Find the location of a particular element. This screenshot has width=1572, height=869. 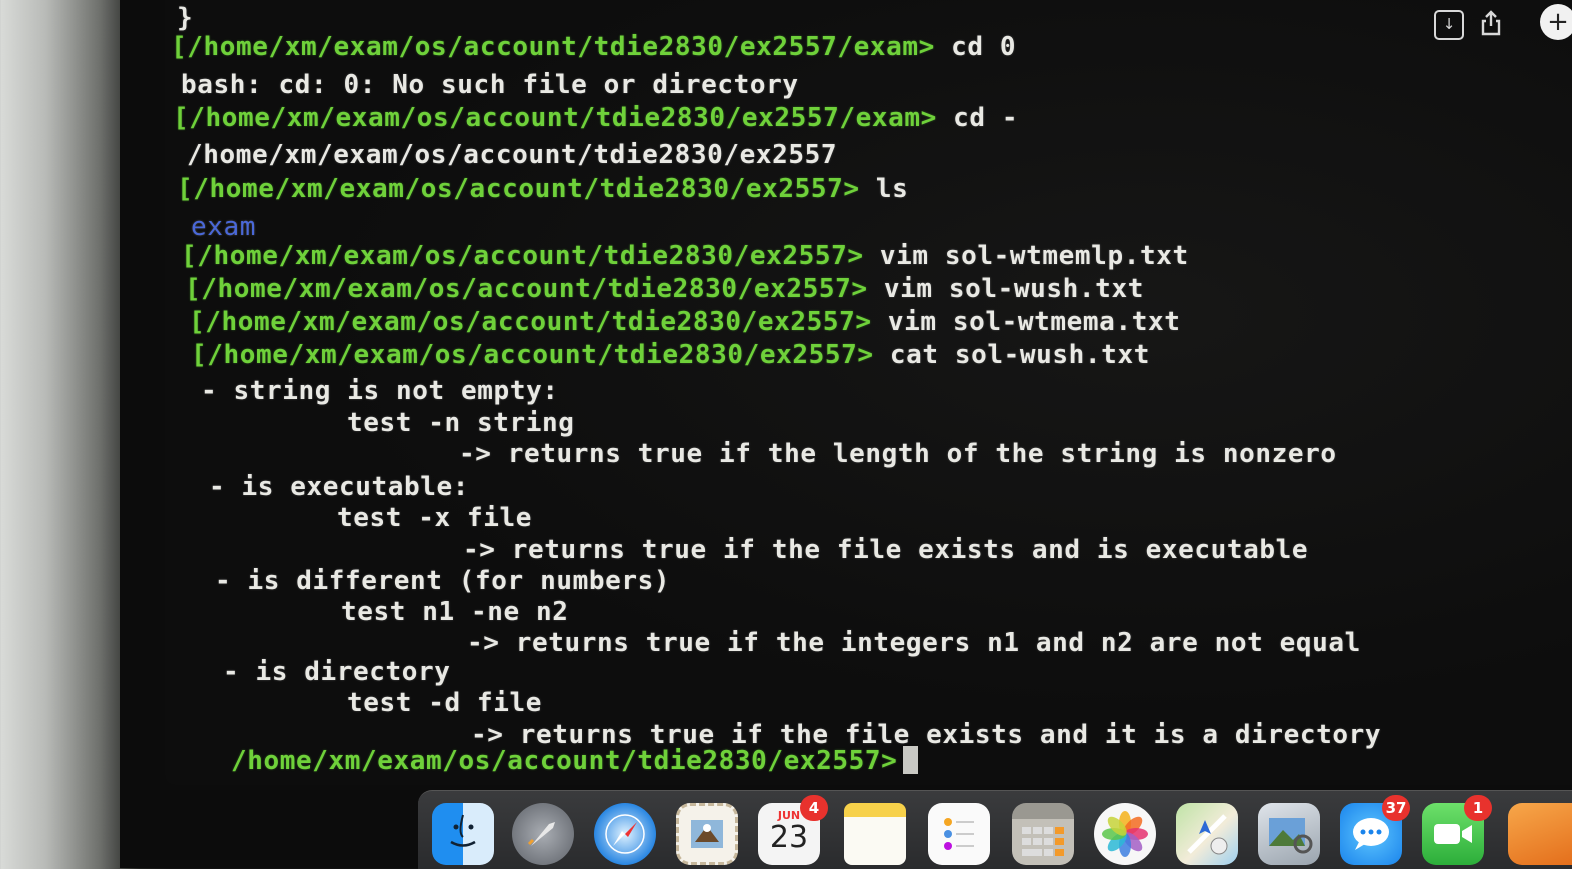

mail-icon is located at coordinates (707, 834).